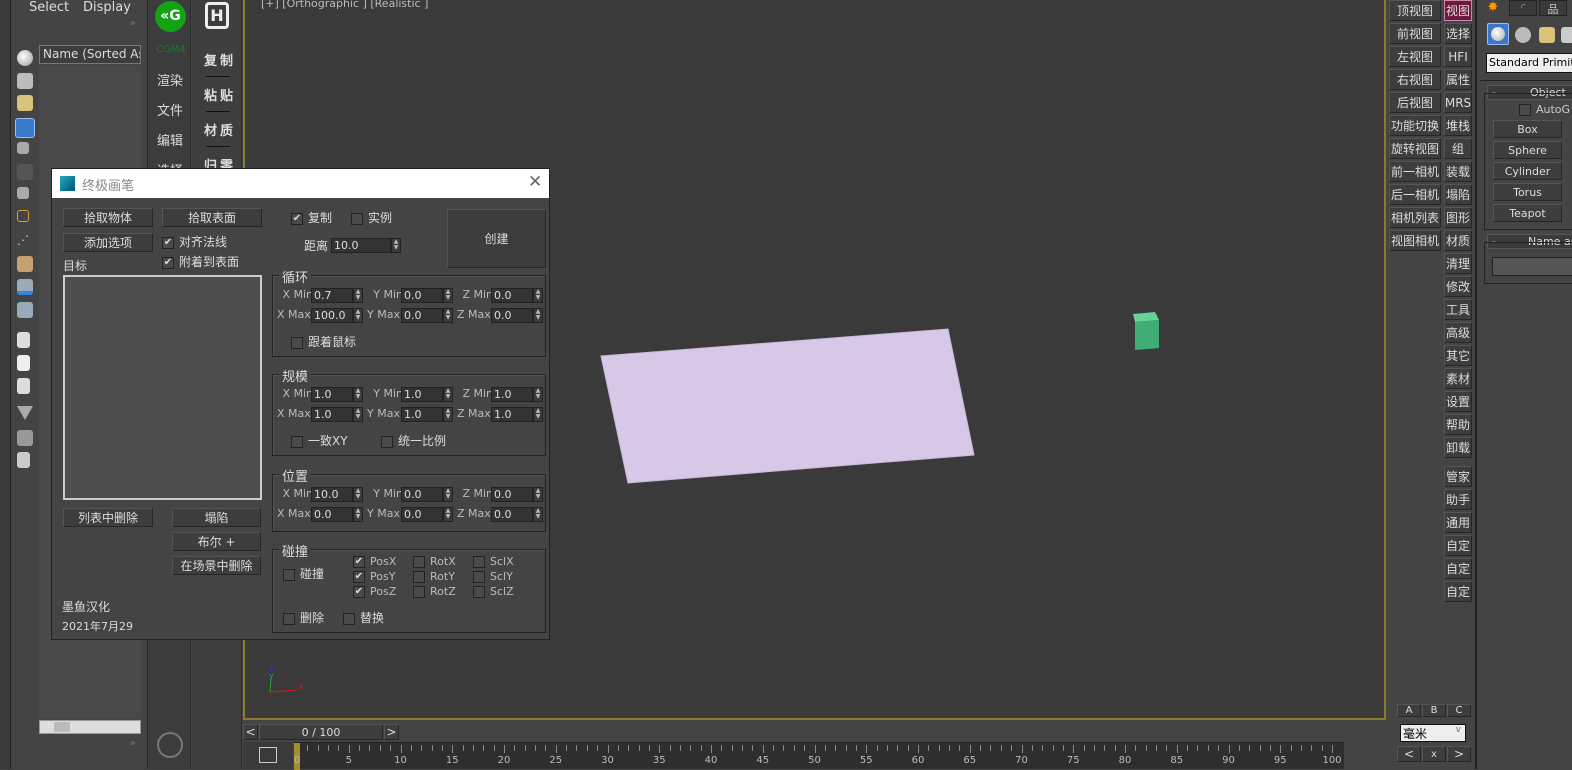 This screenshot has width=1572, height=770. What do you see at coordinates (25, 264) in the screenshot?
I see `containers-filter-icon` at bounding box center [25, 264].